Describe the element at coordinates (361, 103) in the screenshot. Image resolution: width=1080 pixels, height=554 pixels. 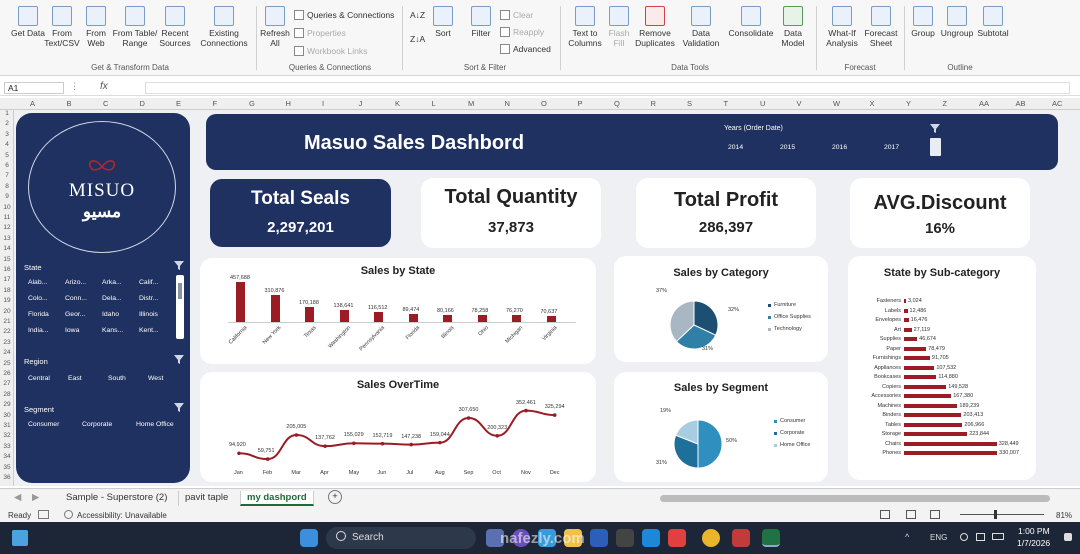
I see `column-header-J: J` at that location.